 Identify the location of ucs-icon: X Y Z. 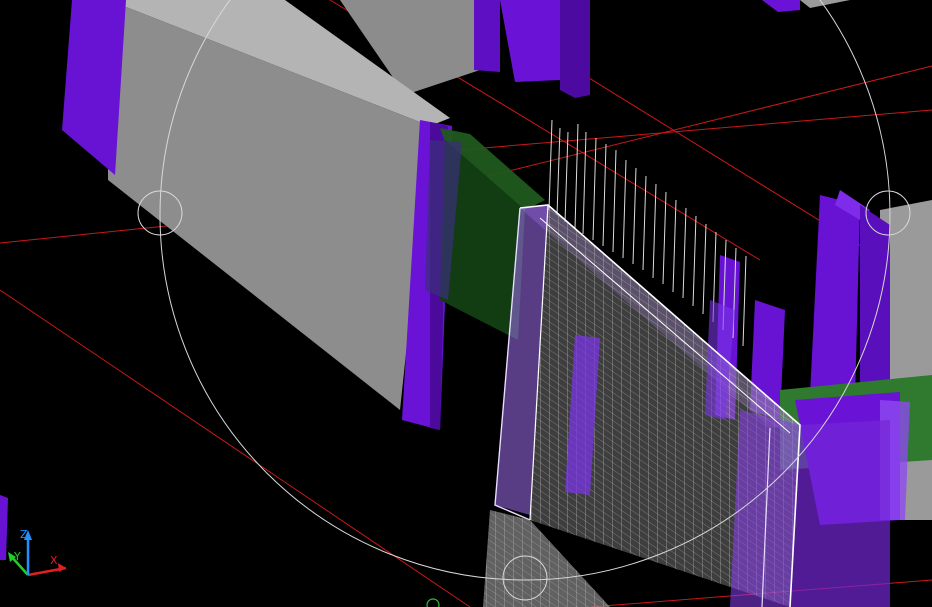
(37, 552).